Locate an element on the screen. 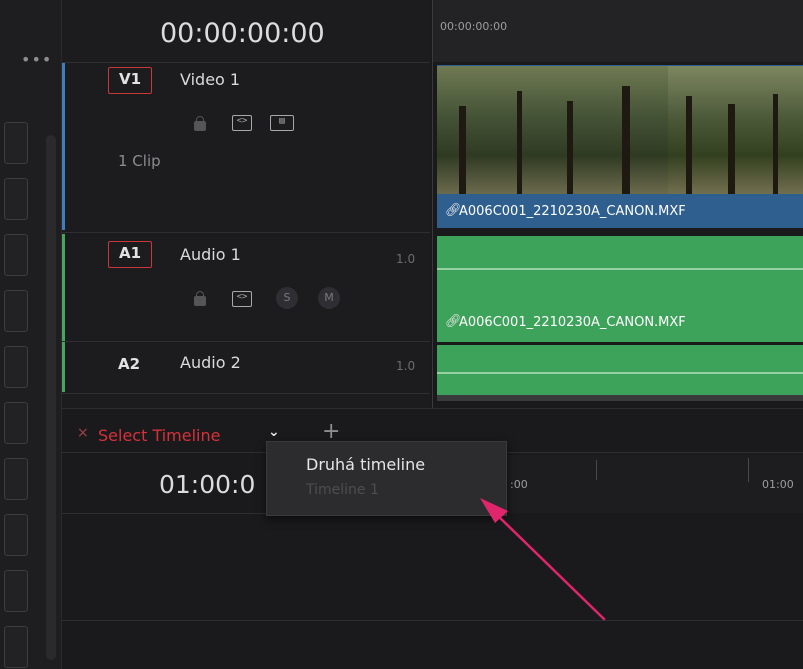  ruler-timecode: 01:00 is located at coordinates (778, 484).